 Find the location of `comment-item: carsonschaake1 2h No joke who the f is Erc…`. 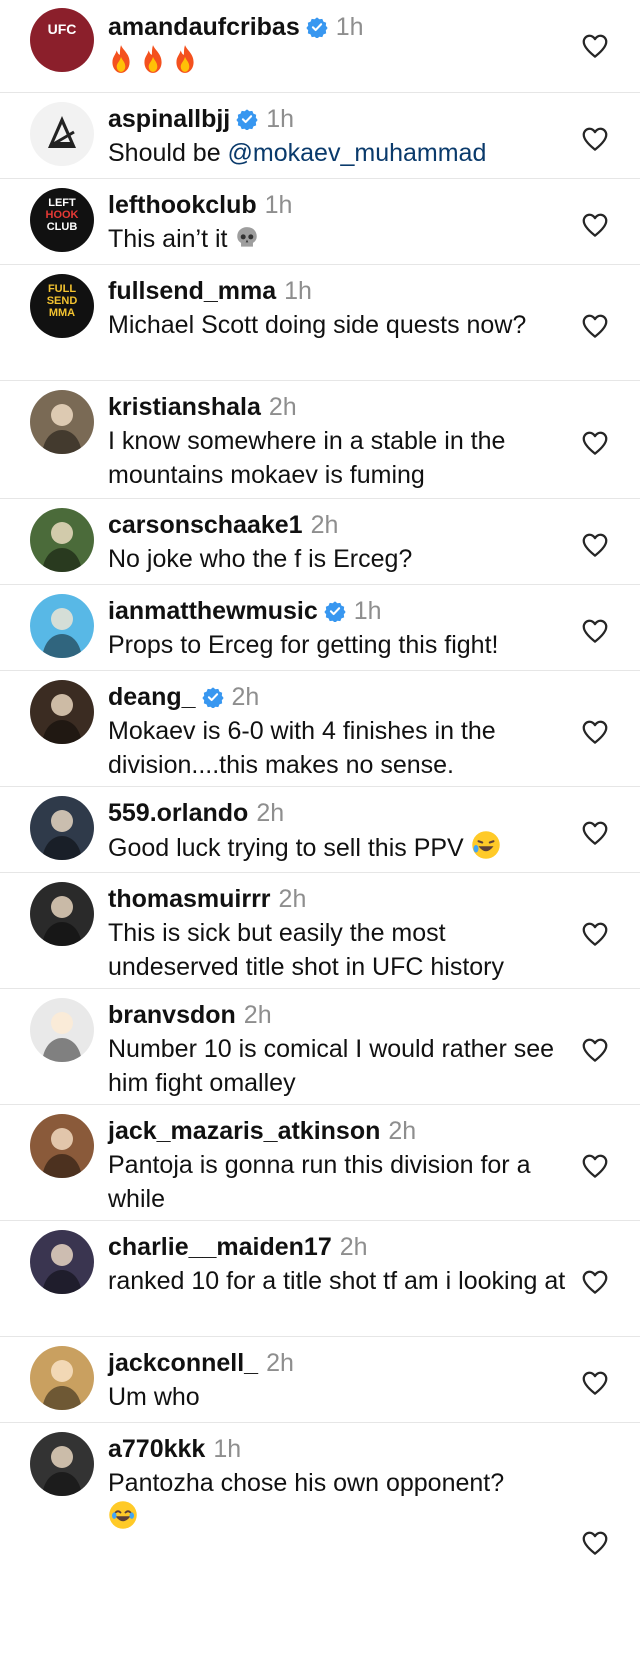

comment-item: carsonschaake1 2h No joke who the f is Erc… is located at coordinates (320, 541).